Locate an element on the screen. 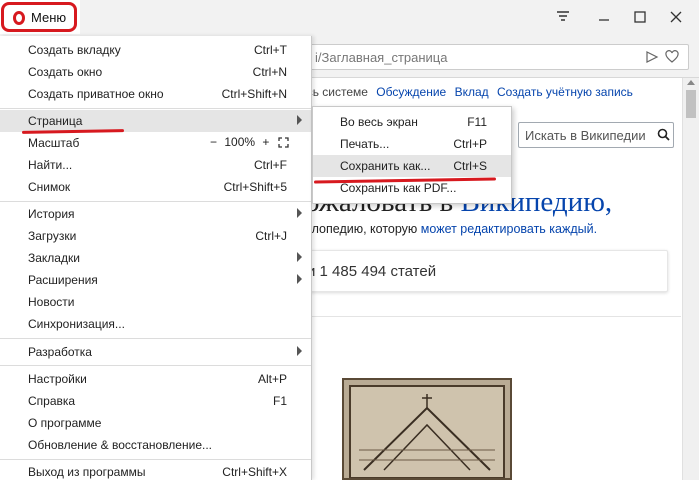 This screenshot has height=480, width=699. menu-item-help: Справка F1 is located at coordinates (155, 401).